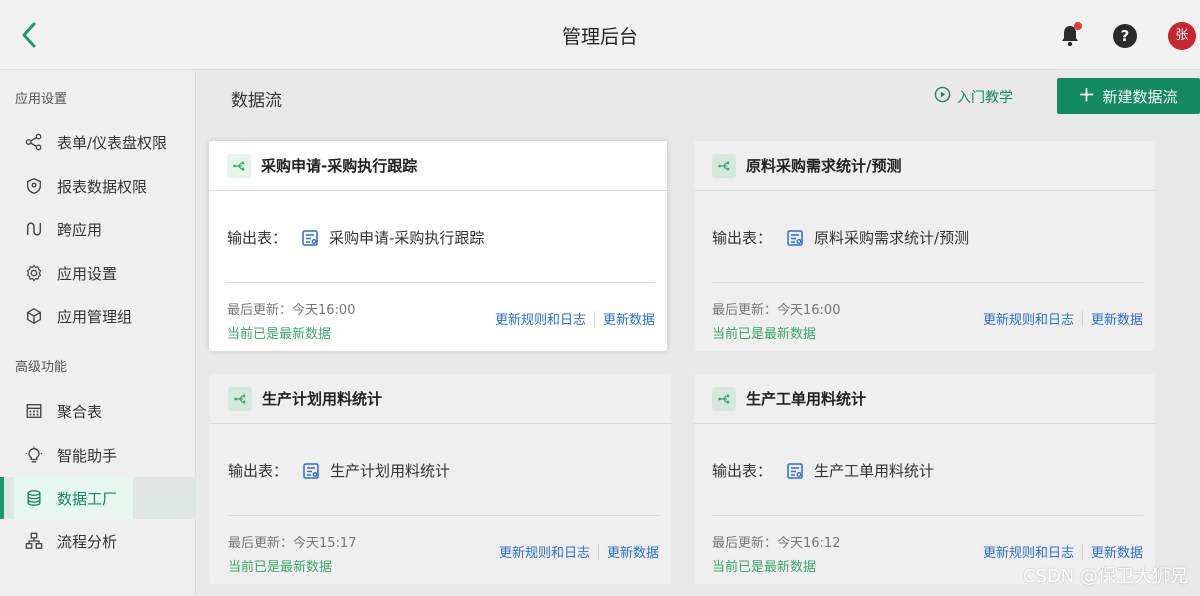 The width and height of the screenshot is (1200, 596). I want to click on top-header: 管理后台 ? 张, so click(600, 35).